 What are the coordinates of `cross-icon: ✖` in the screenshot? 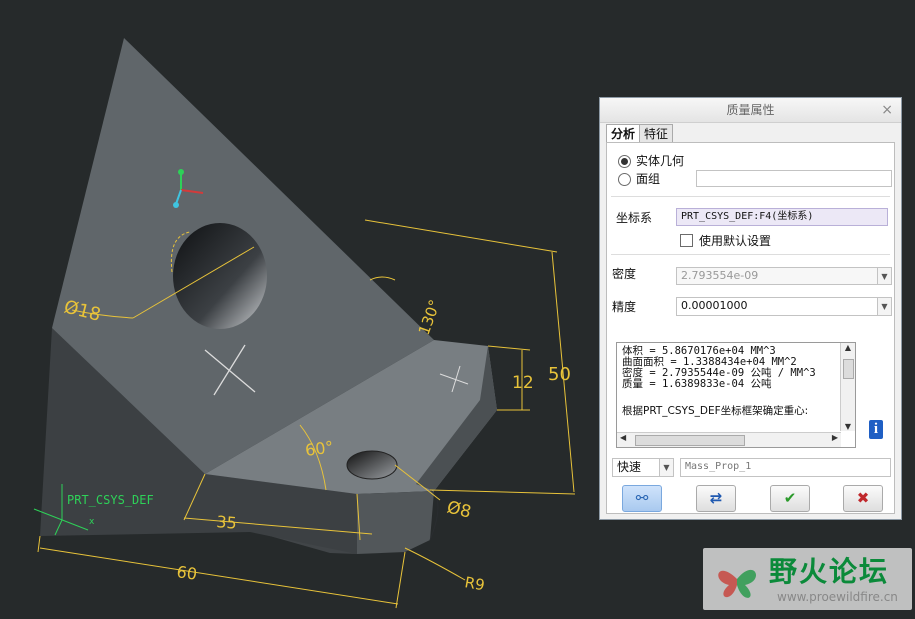 It's located at (863, 498).